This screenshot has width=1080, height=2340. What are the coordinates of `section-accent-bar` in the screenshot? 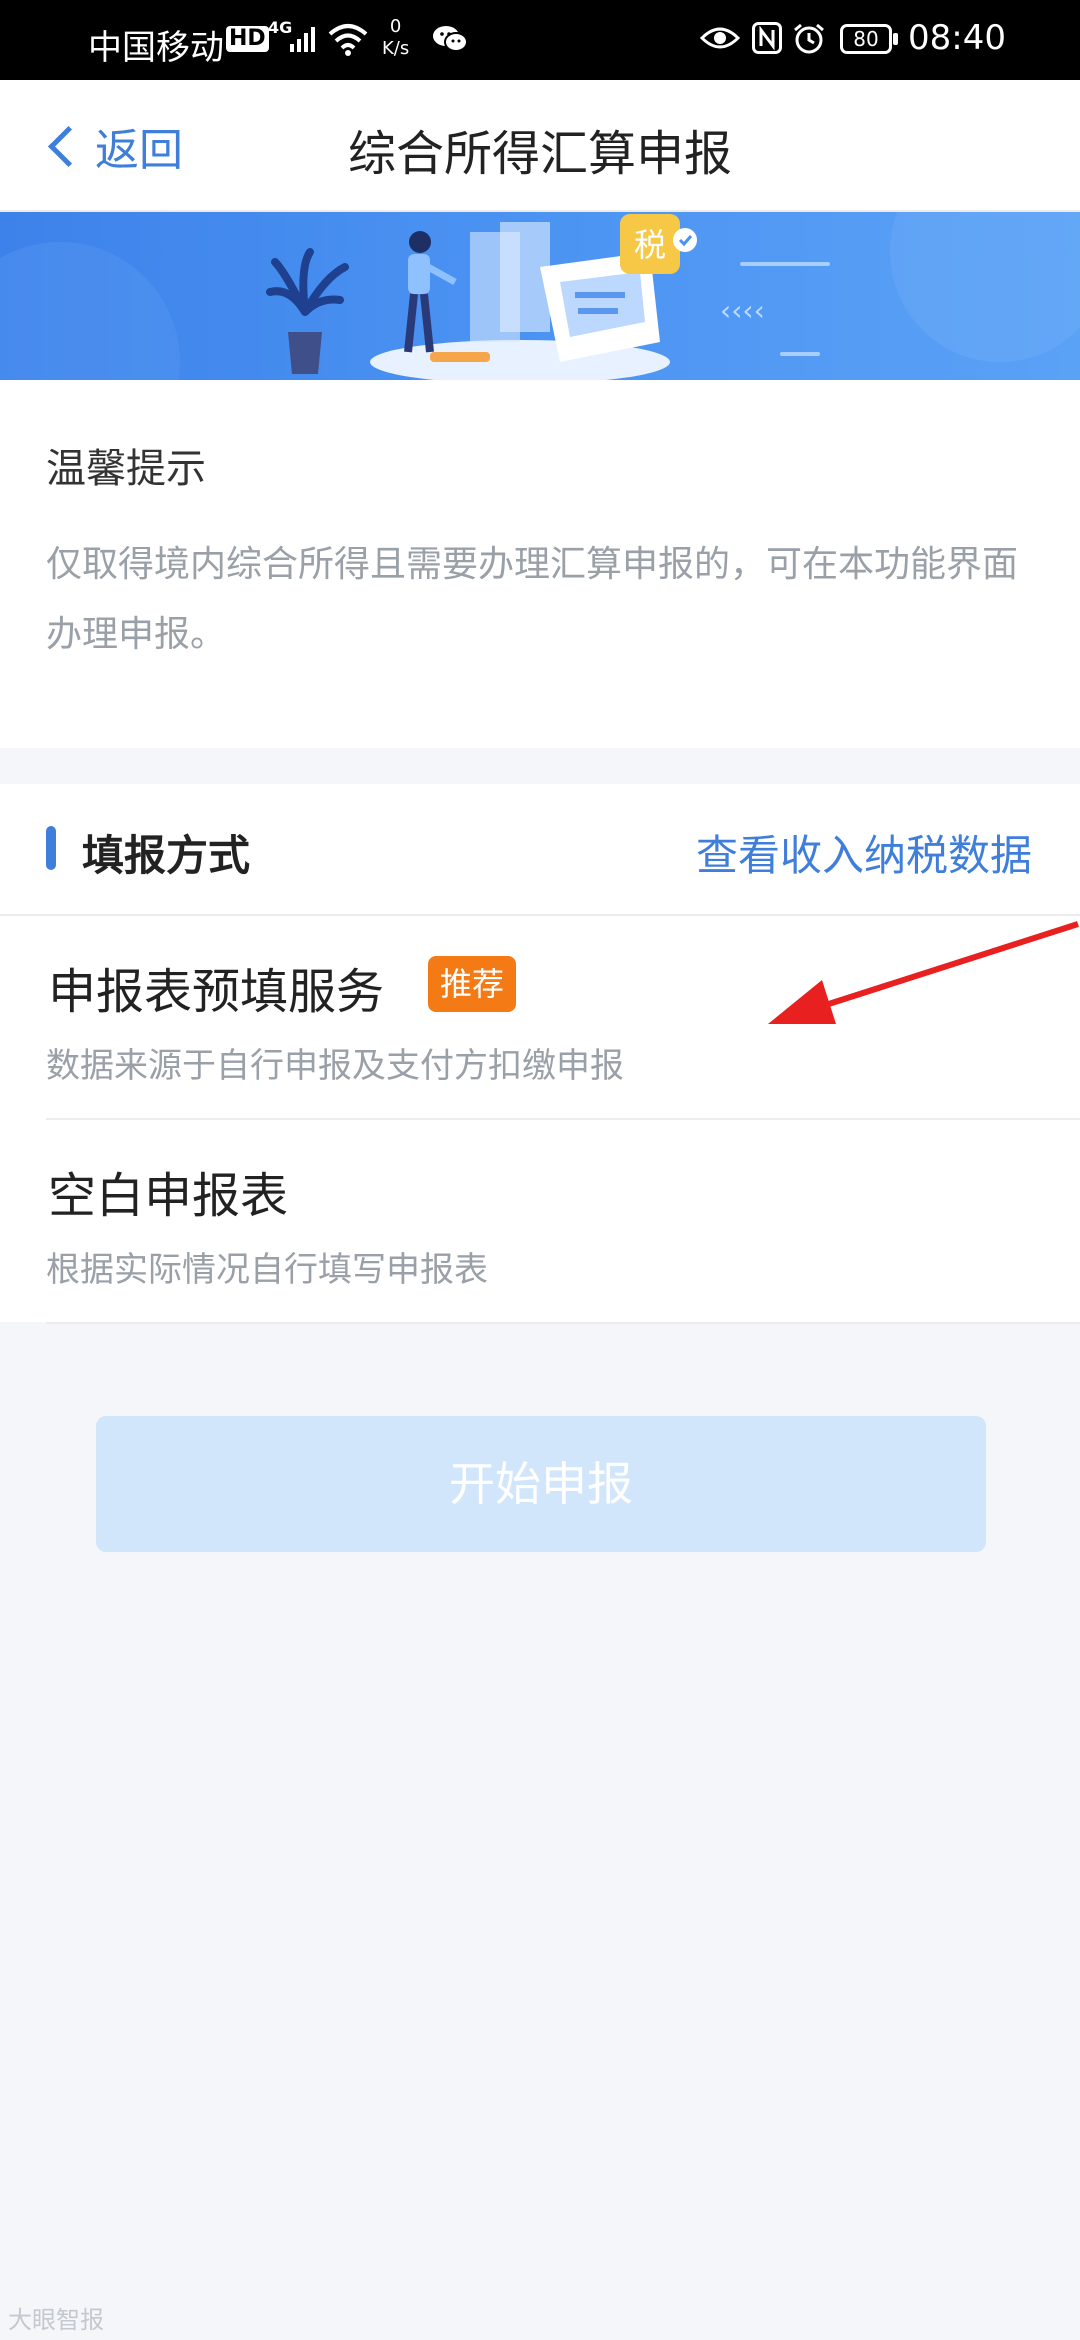 It's located at (51, 848).